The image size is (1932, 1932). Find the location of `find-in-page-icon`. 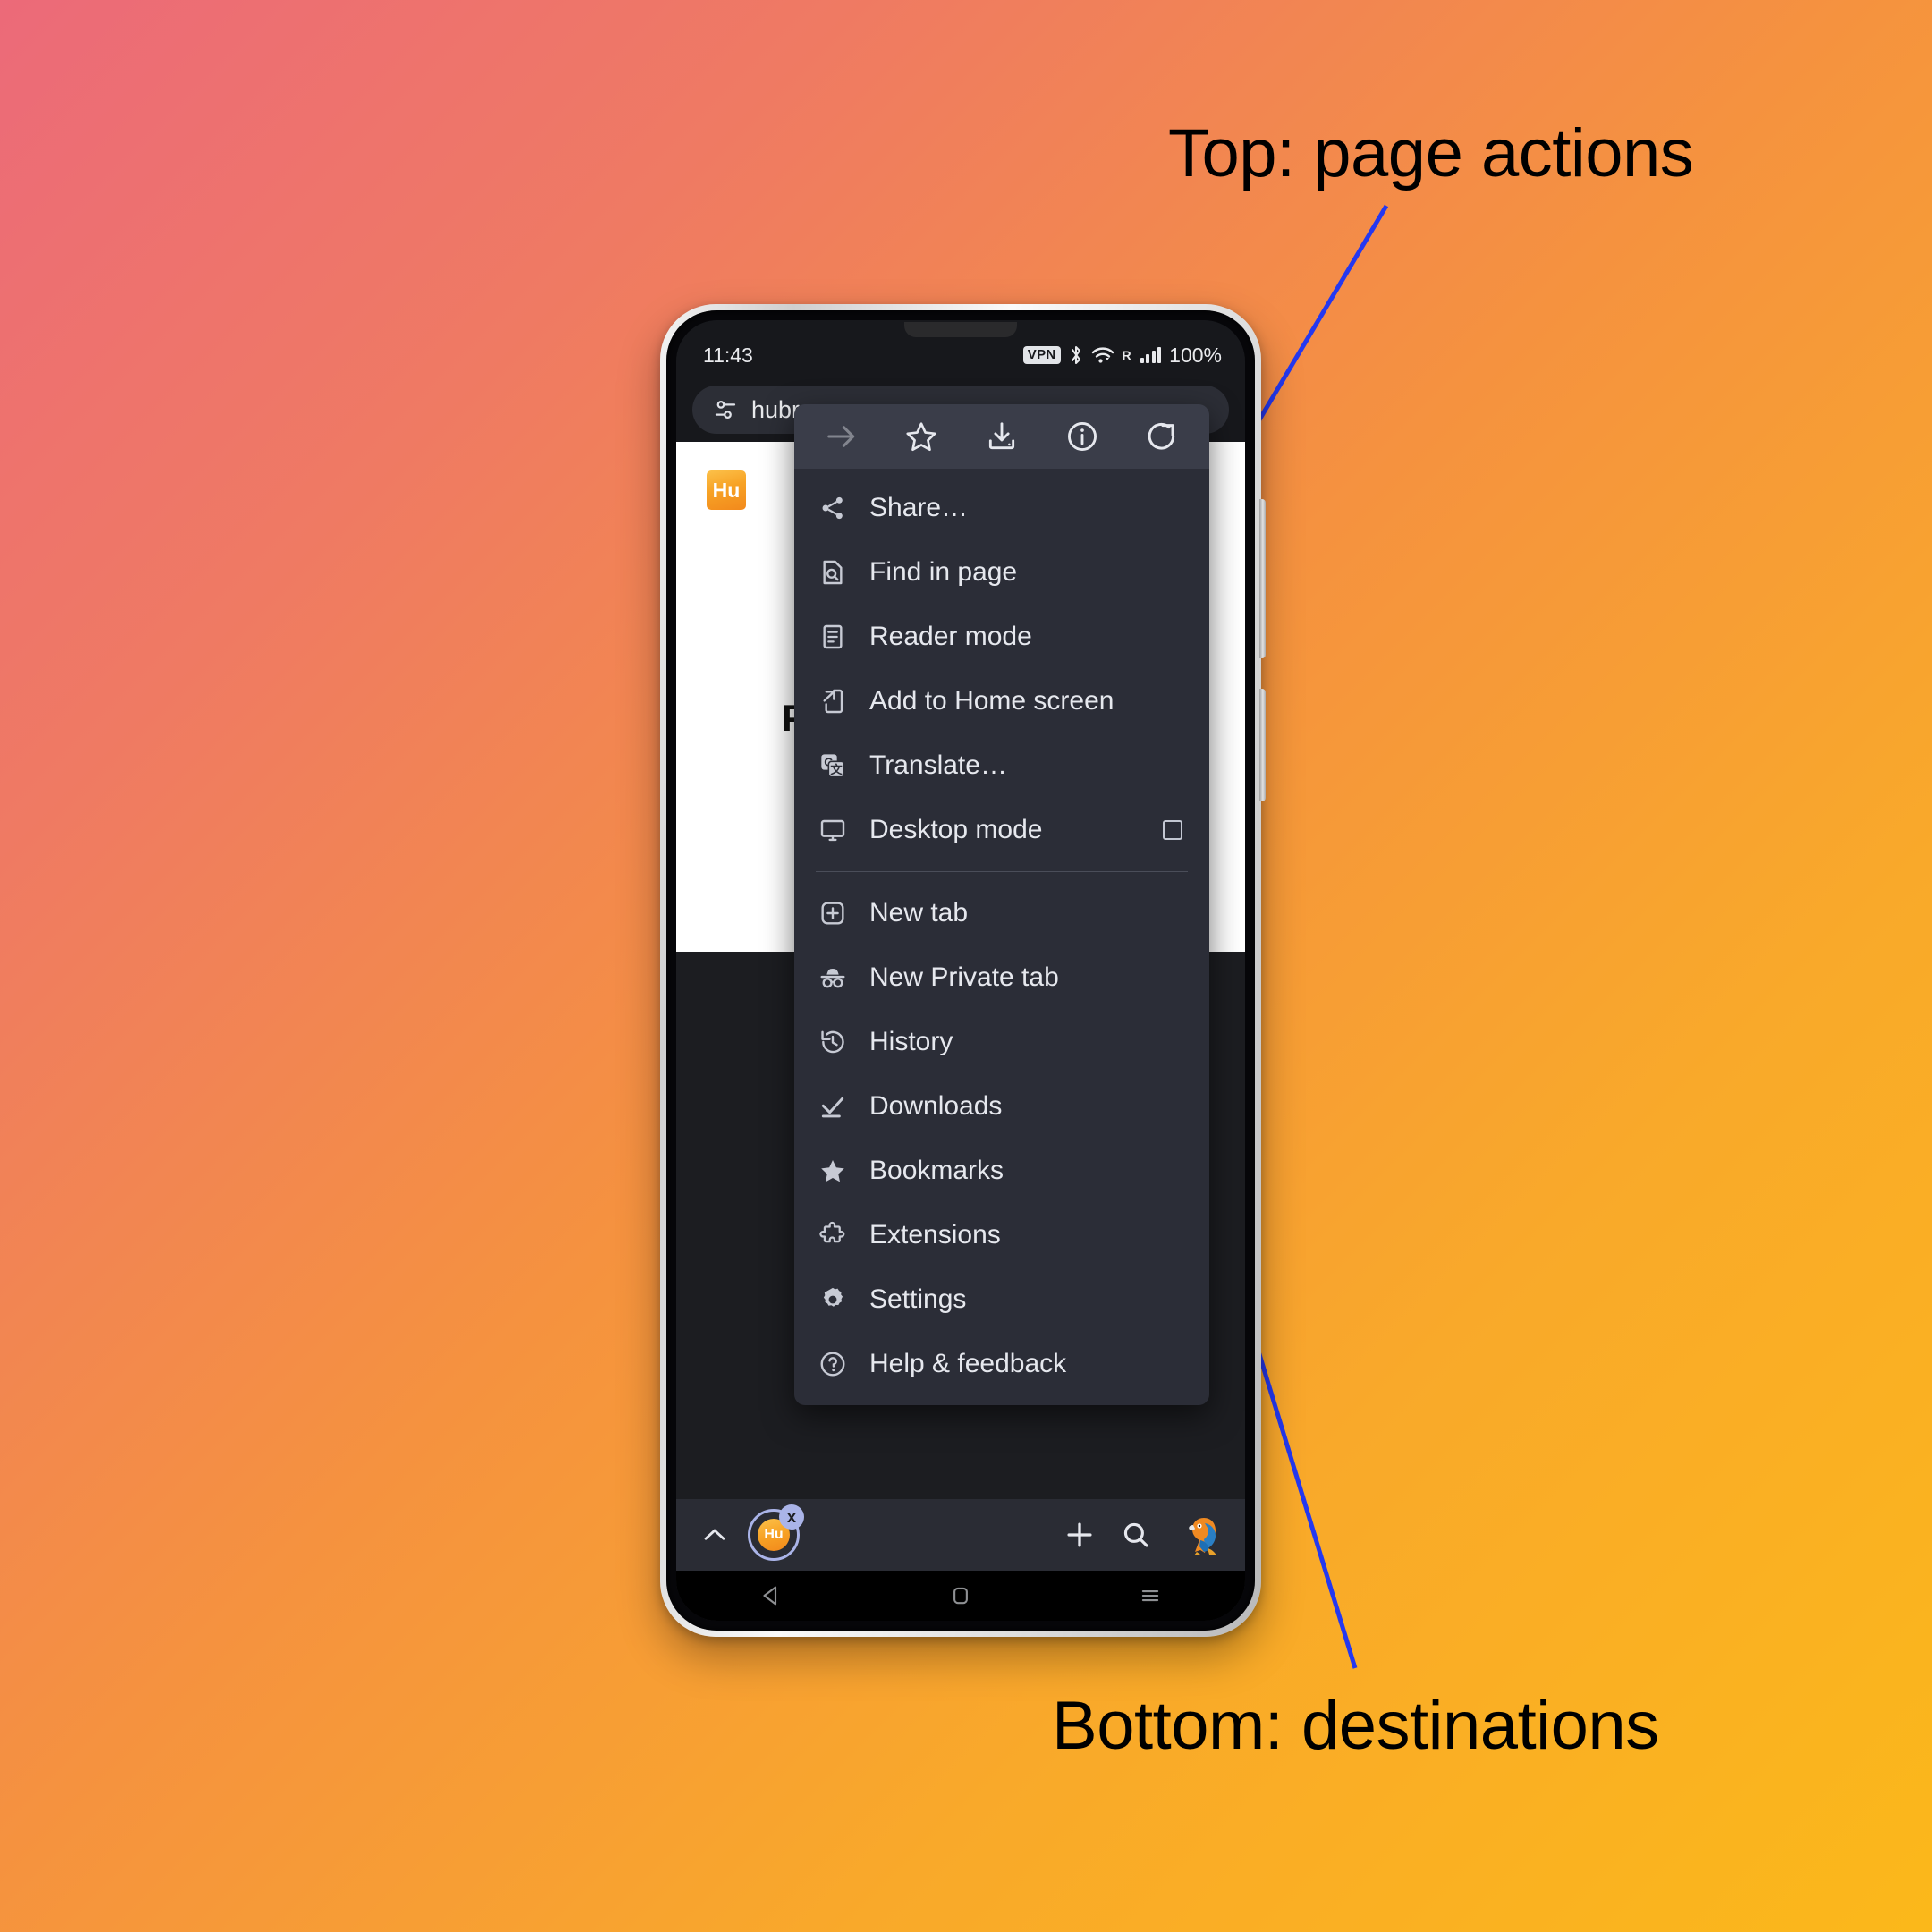

find-in-page-icon is located at coordinates (833, 572).